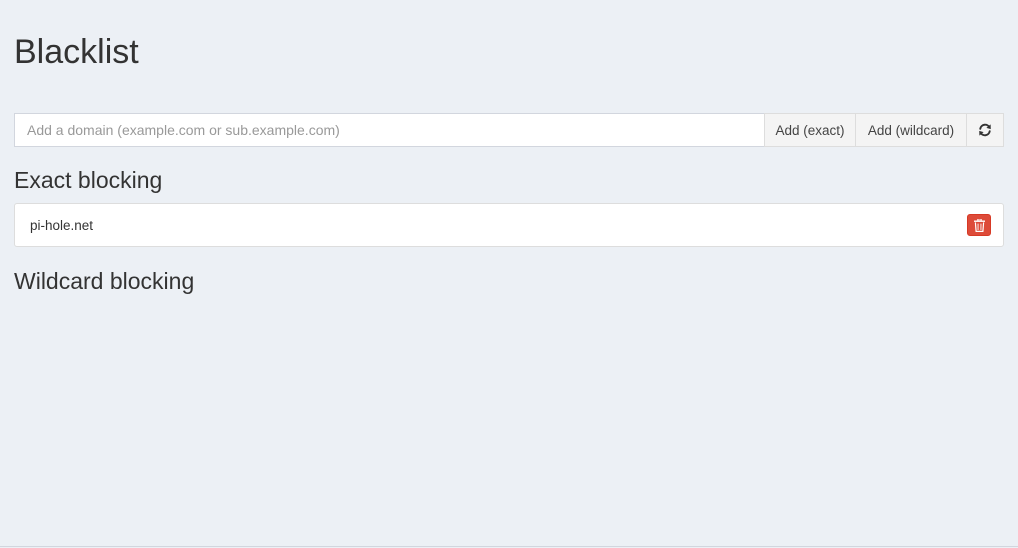  I want to click on blocked-domain: pi-hole.net, so click(62, 225).